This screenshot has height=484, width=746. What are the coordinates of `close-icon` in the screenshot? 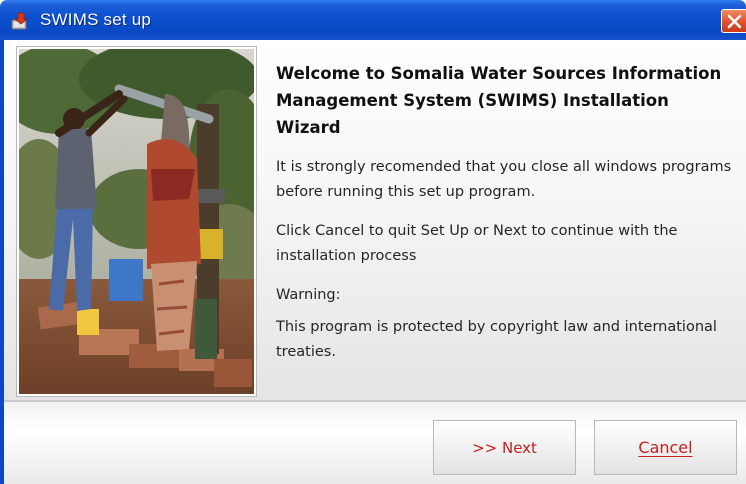 It's located at (734, 21).